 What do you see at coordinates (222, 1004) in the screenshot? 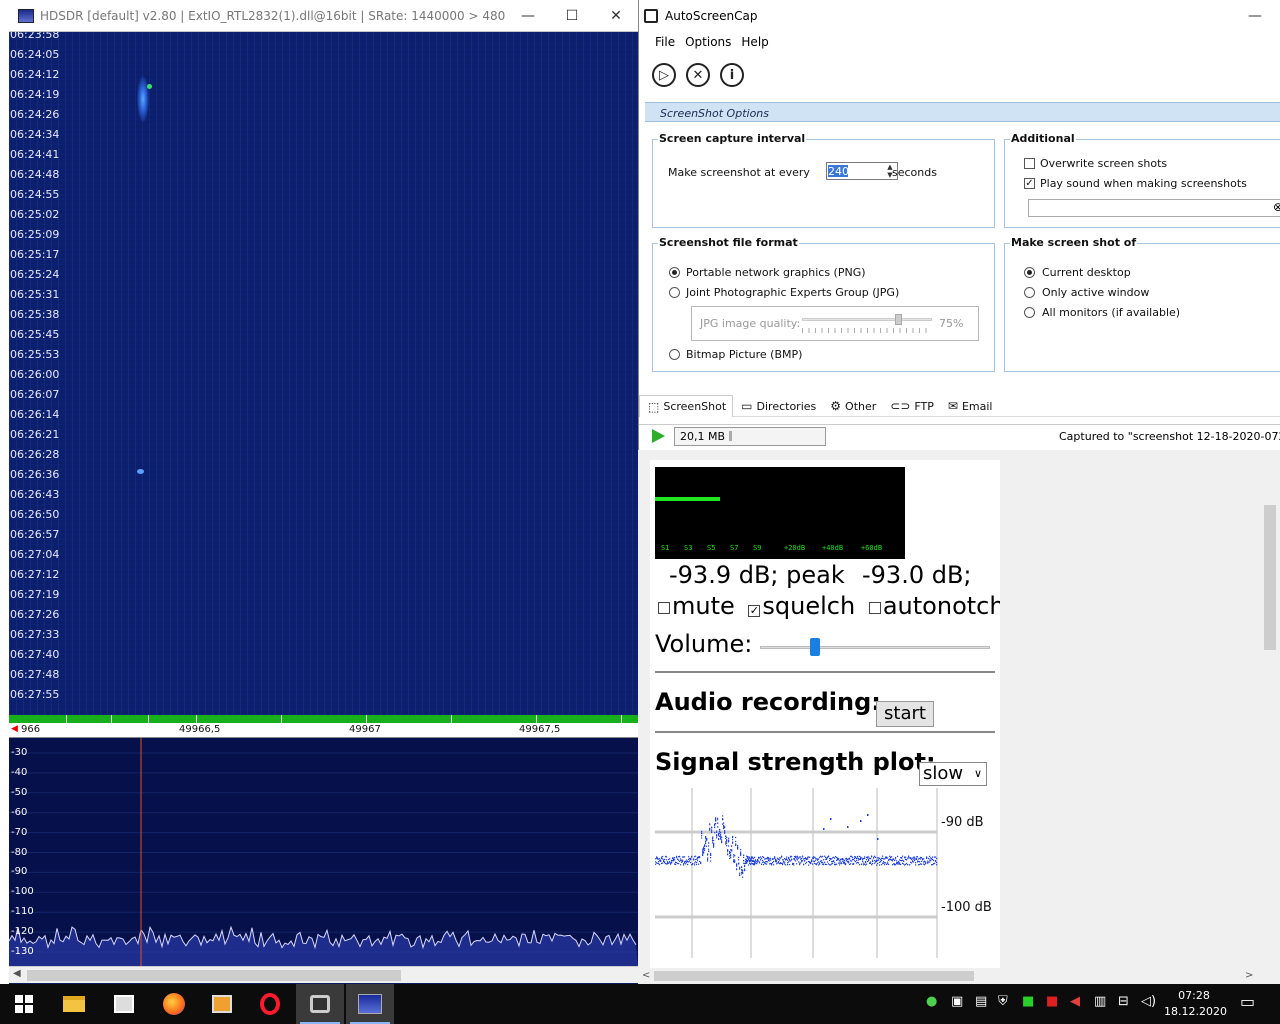
I see `media-player-icon` at bounding box center [222, 1004].